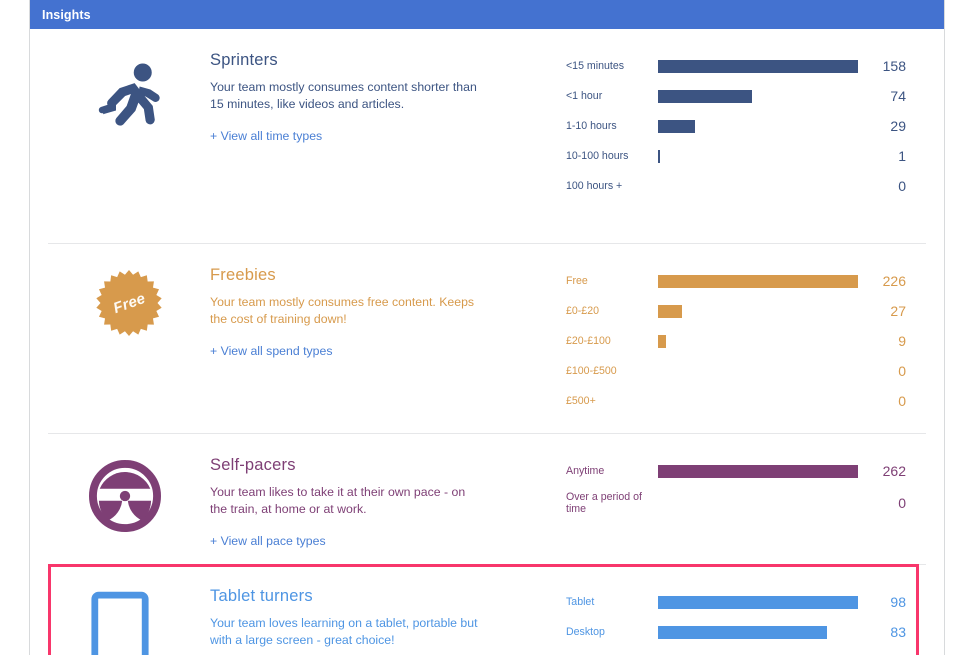  I want to click on chart-row-value: 29, so click(898, 126).